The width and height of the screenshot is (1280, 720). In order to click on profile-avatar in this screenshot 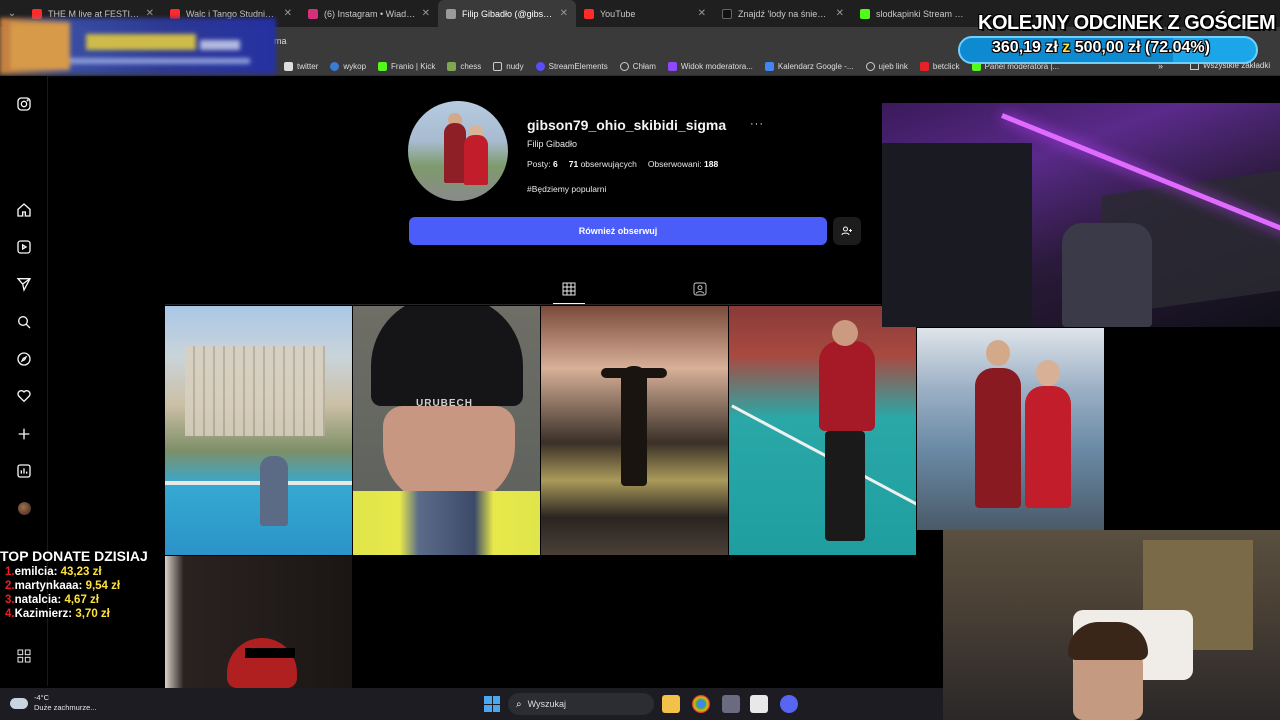, I will do `click(24, 508)`.